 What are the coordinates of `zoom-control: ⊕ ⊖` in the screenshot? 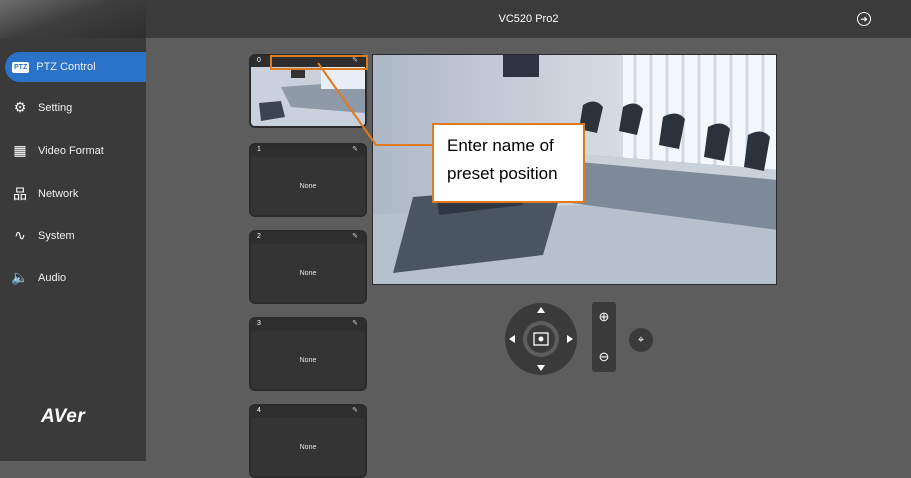 It's located at (604, 337).